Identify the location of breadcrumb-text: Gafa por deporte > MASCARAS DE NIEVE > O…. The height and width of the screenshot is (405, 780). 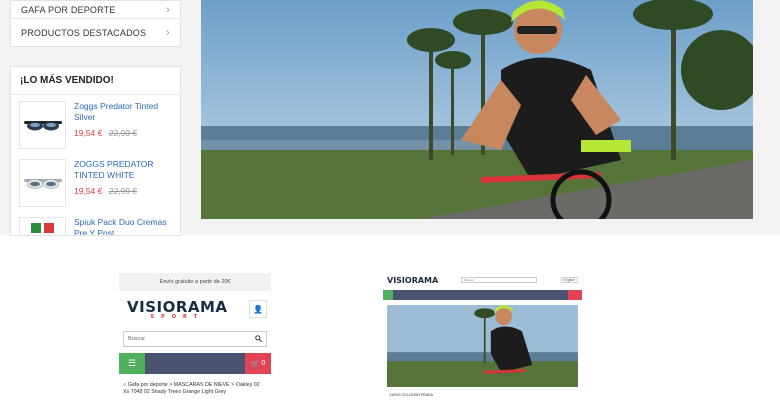
(191, 388).